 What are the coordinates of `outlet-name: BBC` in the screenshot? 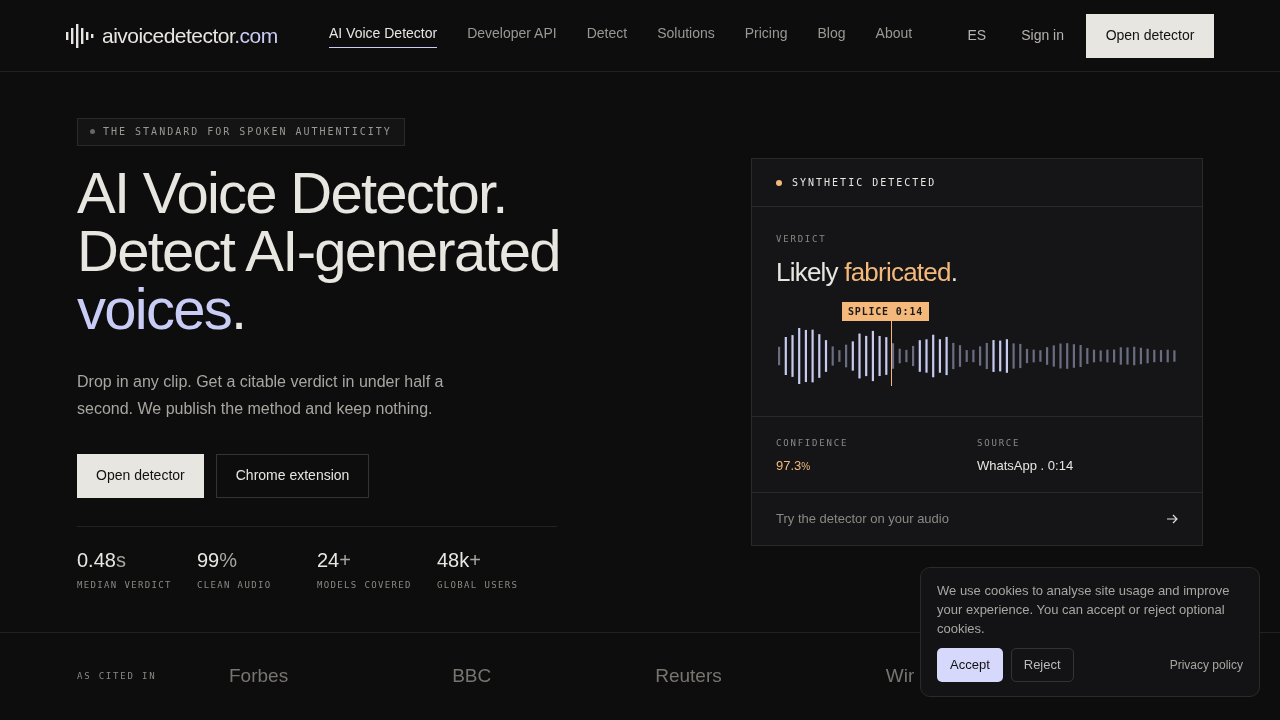 It's located at (472, 676).